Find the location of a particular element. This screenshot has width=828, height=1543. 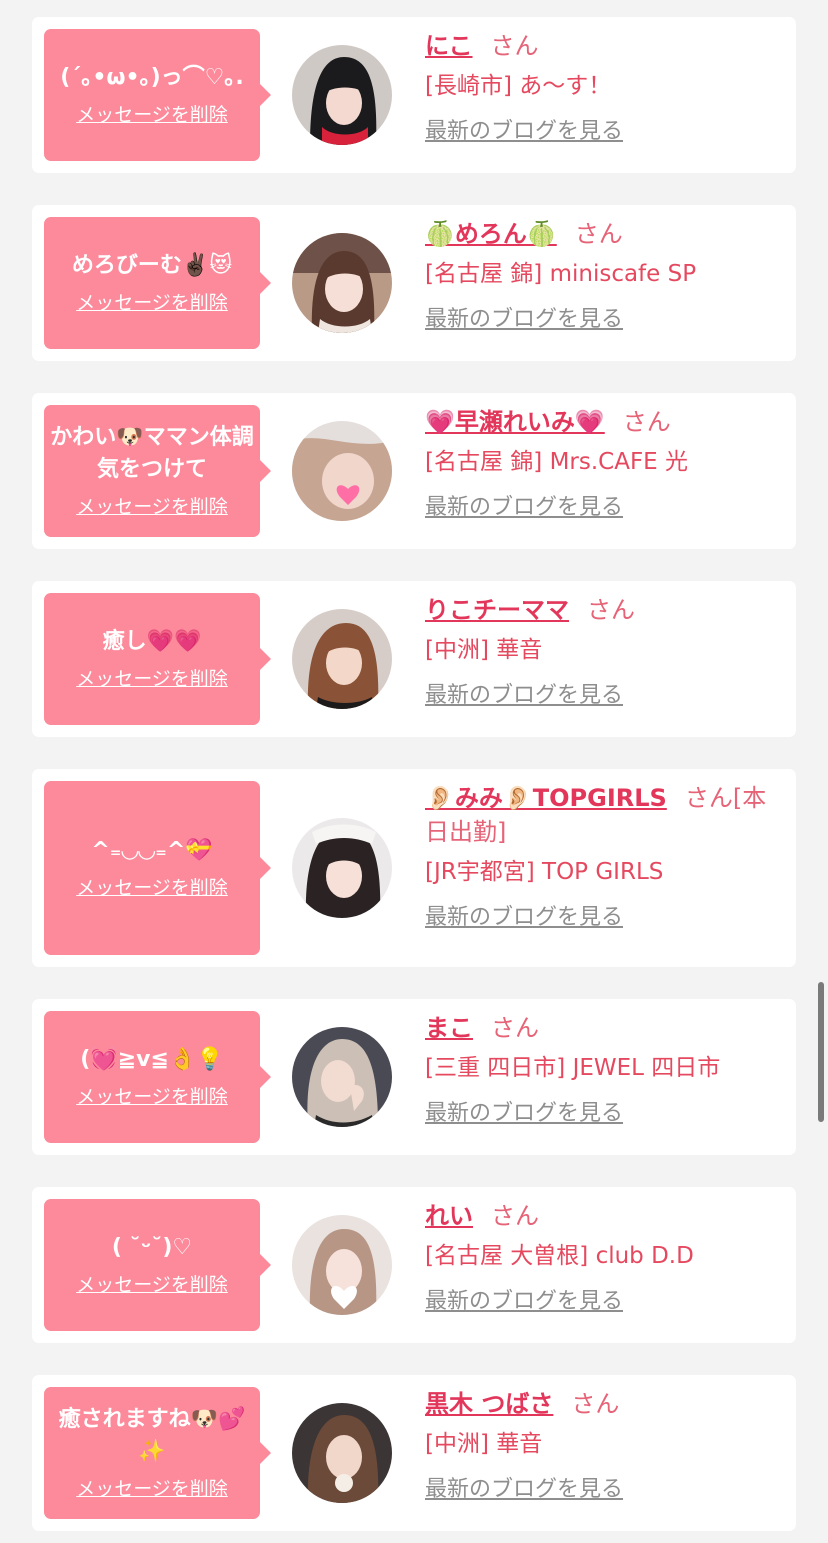

shop-label: [名古屋 大曽根] club D.D is located at coordinates (559, 1256).